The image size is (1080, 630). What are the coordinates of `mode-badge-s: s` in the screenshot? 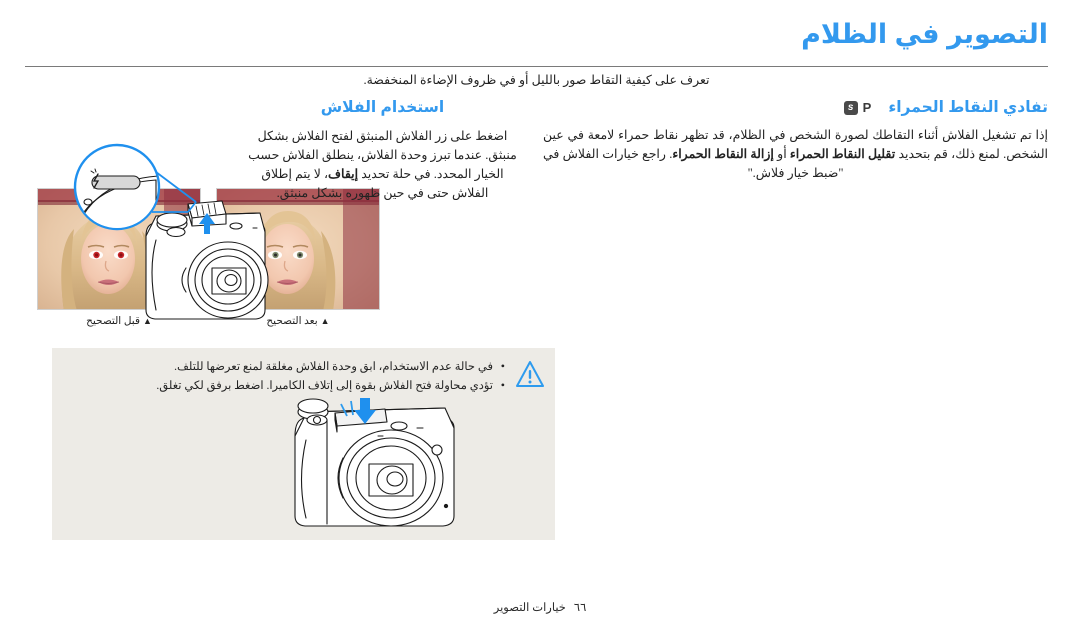 It's located at (850, 107).